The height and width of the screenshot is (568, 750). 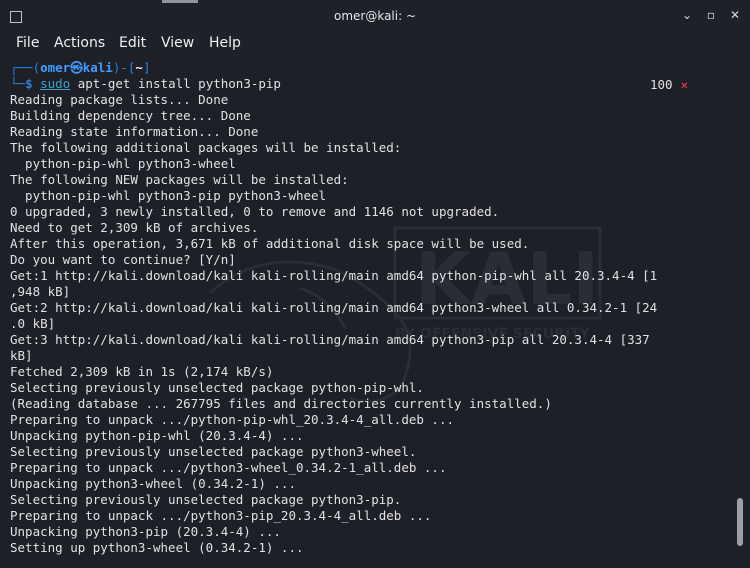 What do you see at coordinates (27, 43) in the screenshot?
I see `menu-file: File` at bounding box center [27, 43].